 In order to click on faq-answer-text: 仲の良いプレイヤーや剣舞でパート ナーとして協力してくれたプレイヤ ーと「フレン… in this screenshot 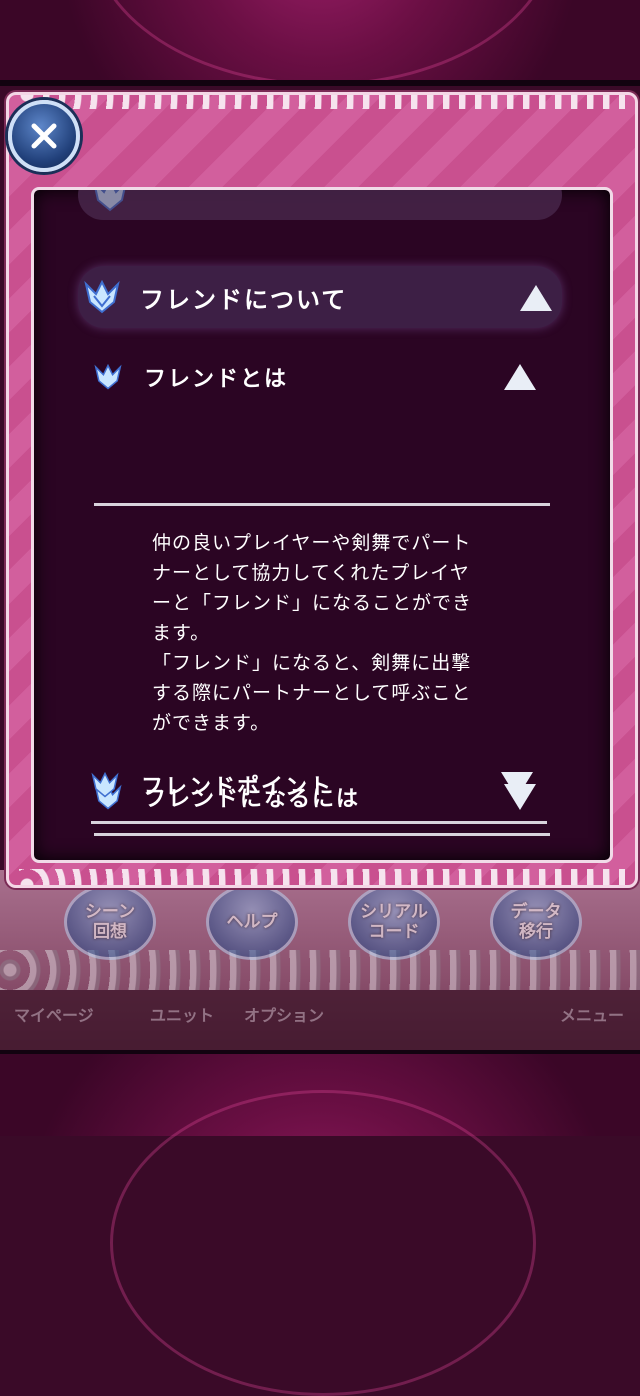, I will do `click(347, 633)`.